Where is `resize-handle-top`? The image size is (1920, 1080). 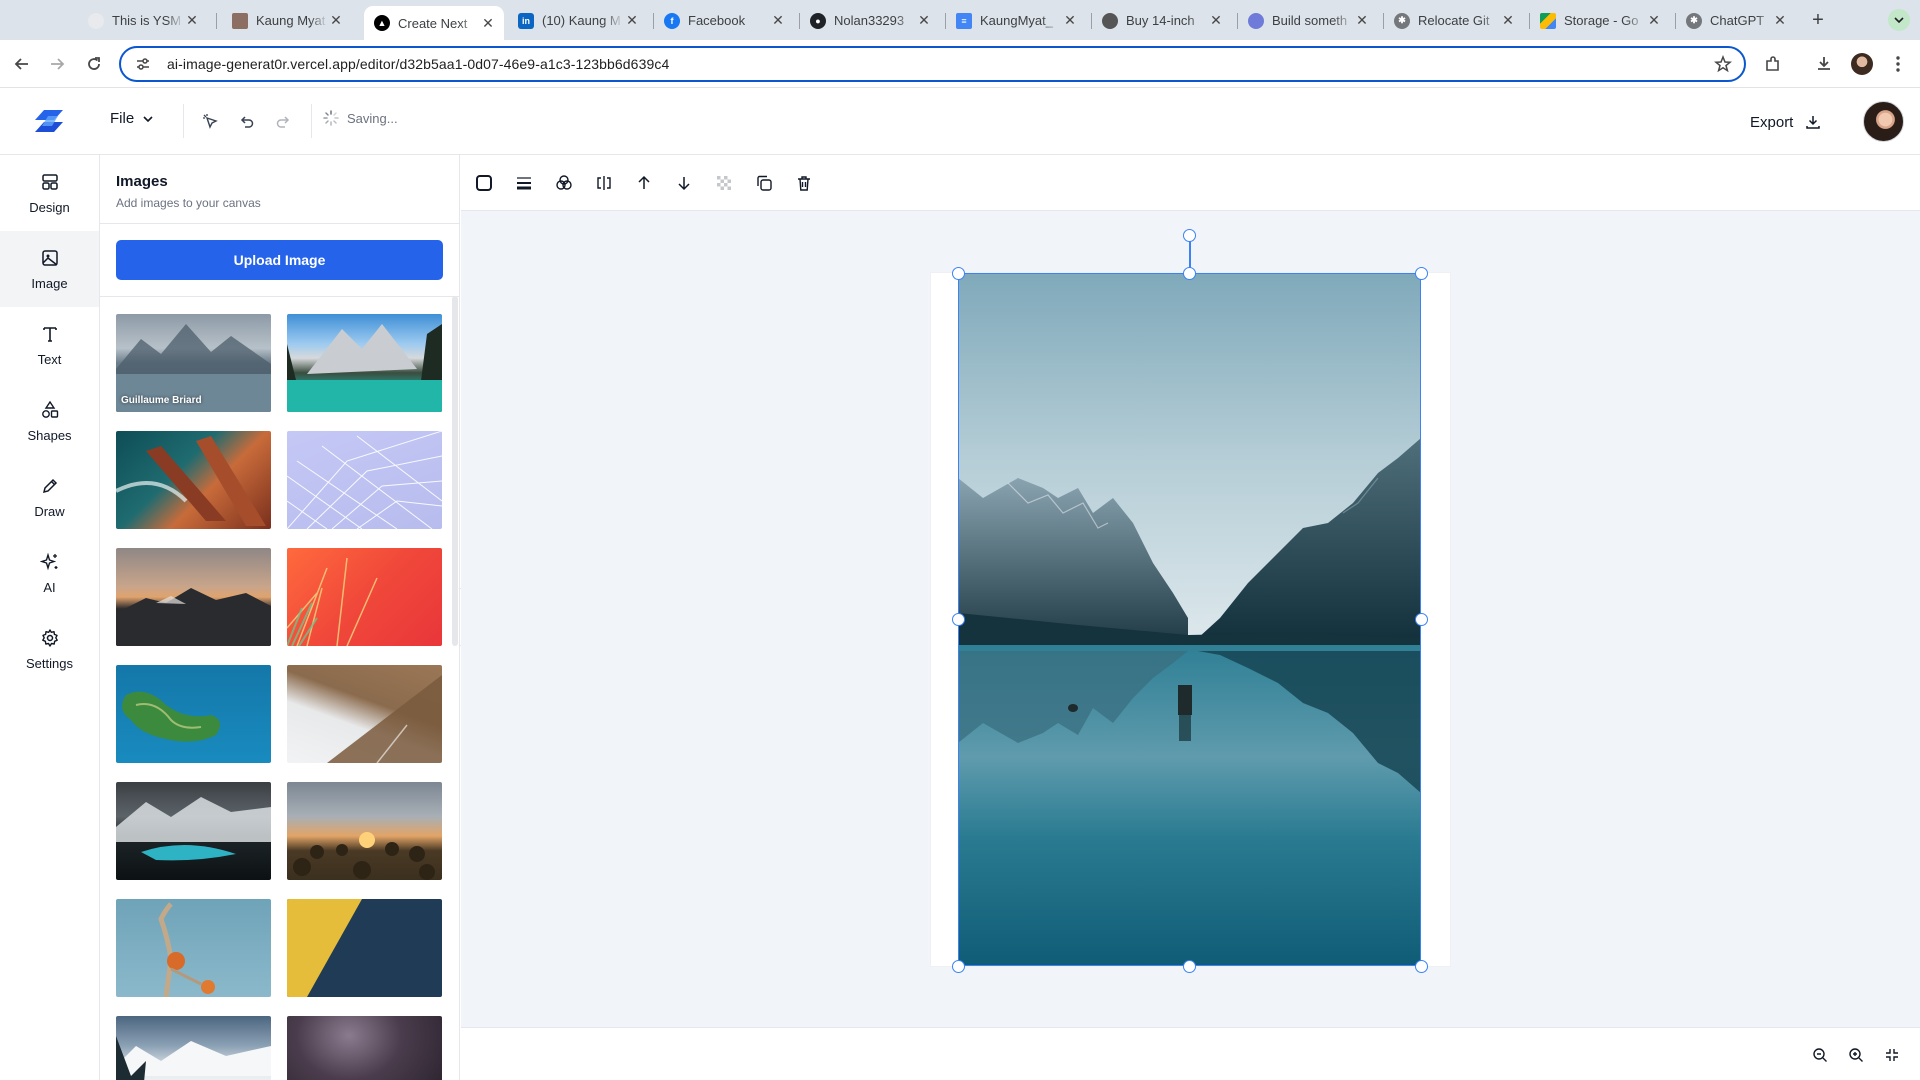
resize-handle-top is located at coordinates (1189, 273).